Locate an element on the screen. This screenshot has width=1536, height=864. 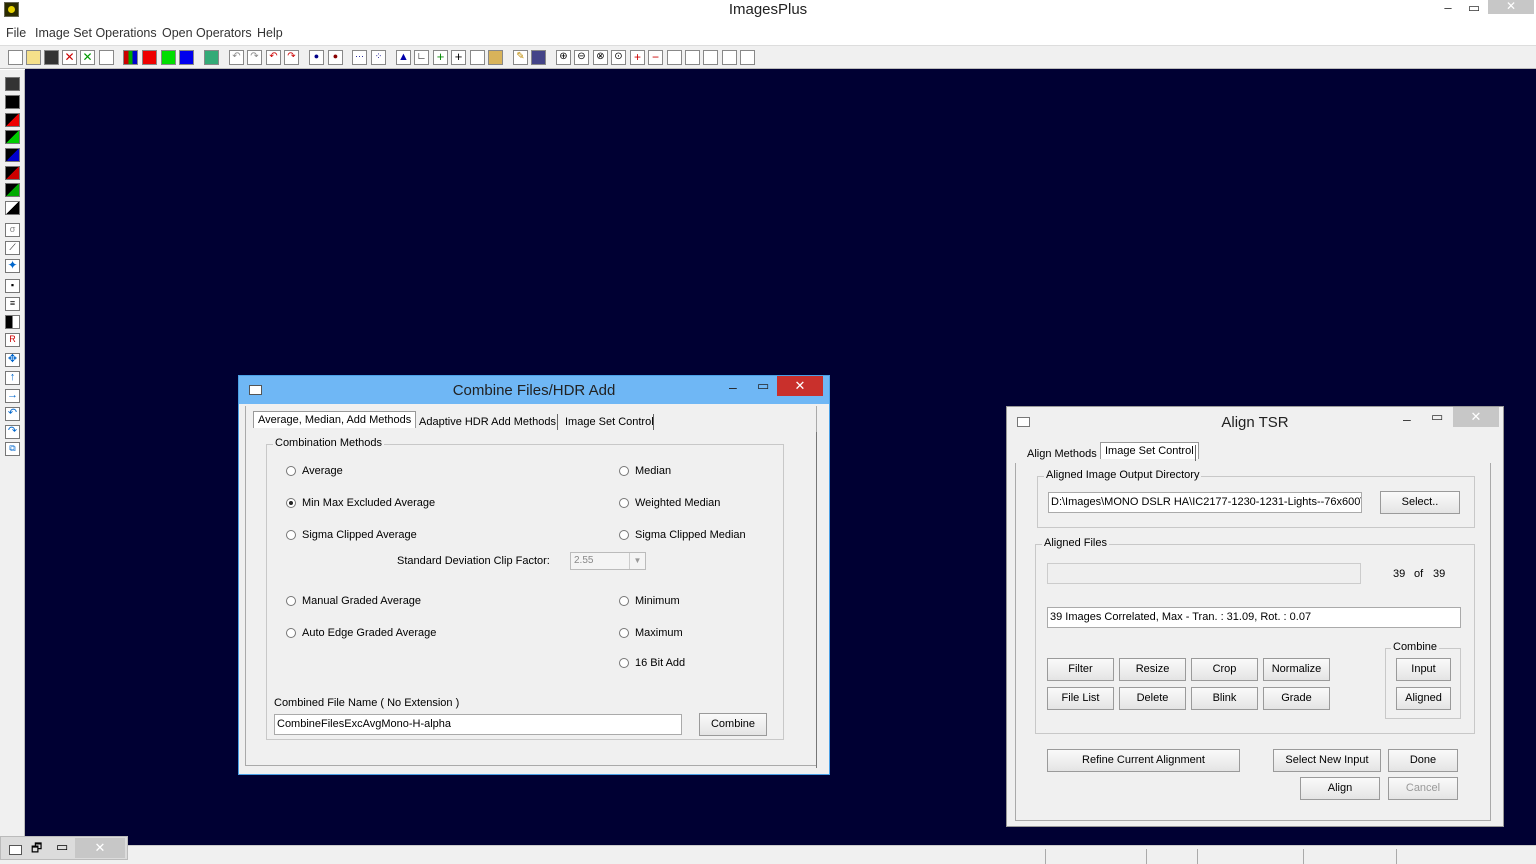
curve-icon: ⟋ is located at coordinates (12, 248).